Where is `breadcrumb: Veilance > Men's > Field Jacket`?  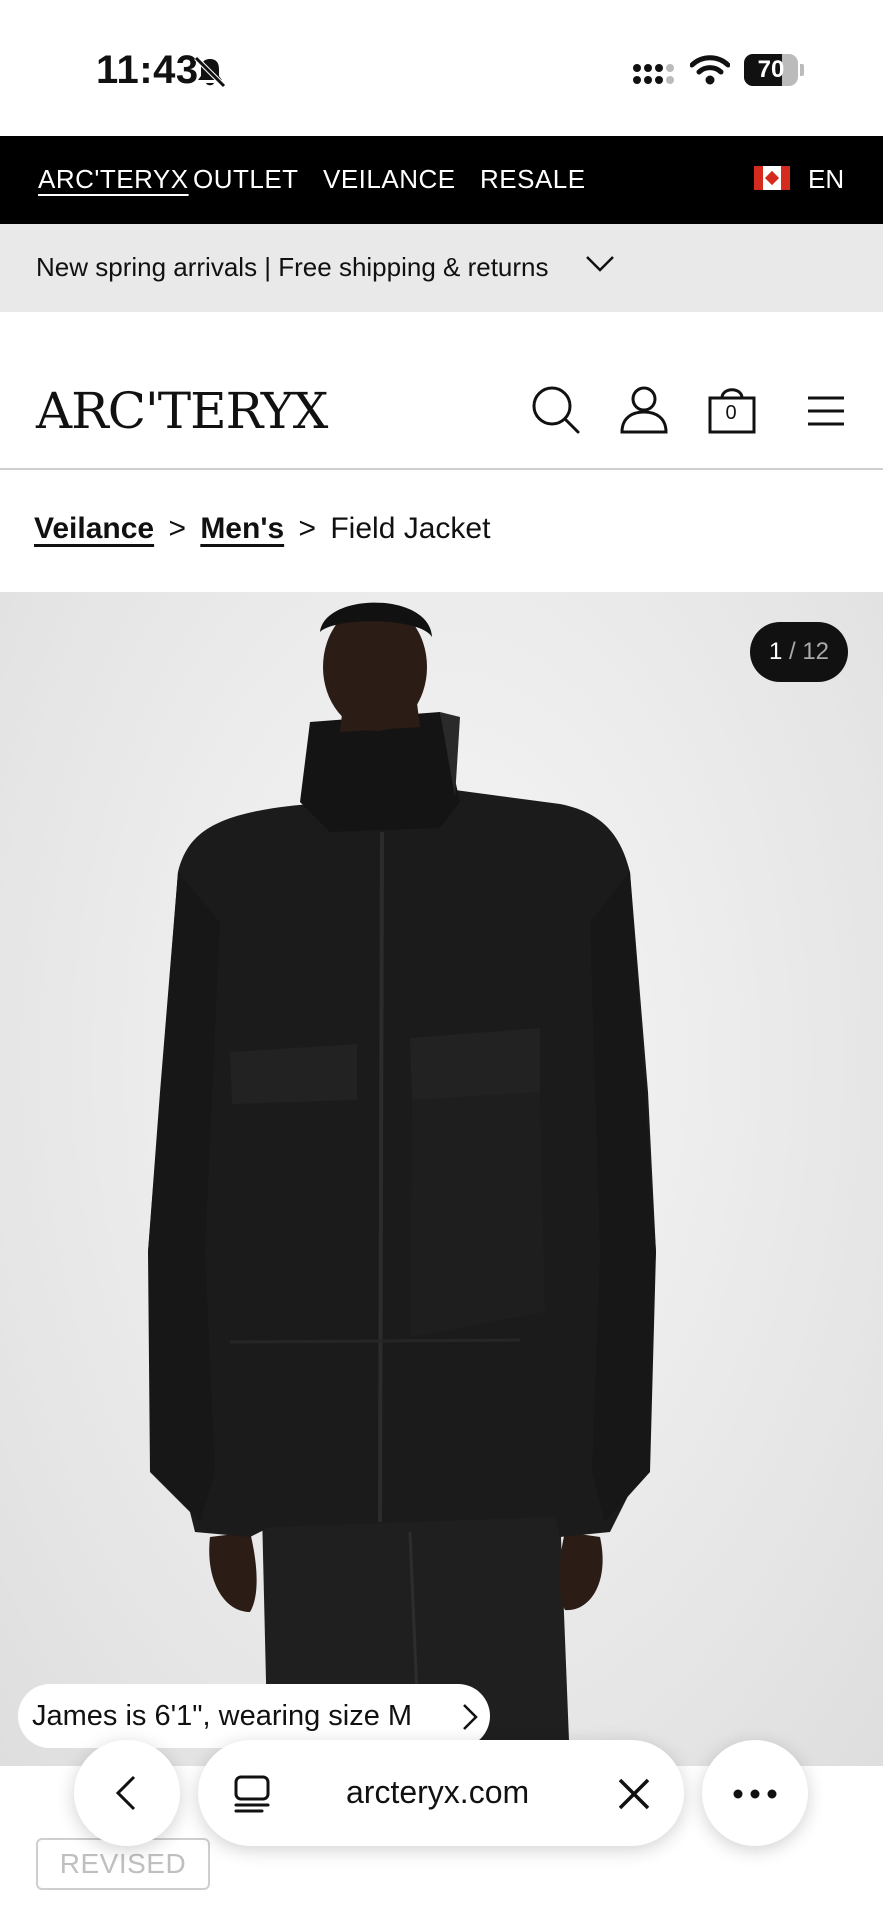
breadcrumb: Veilance > Men's > Field Jacket is located at coordinates (262, 529).